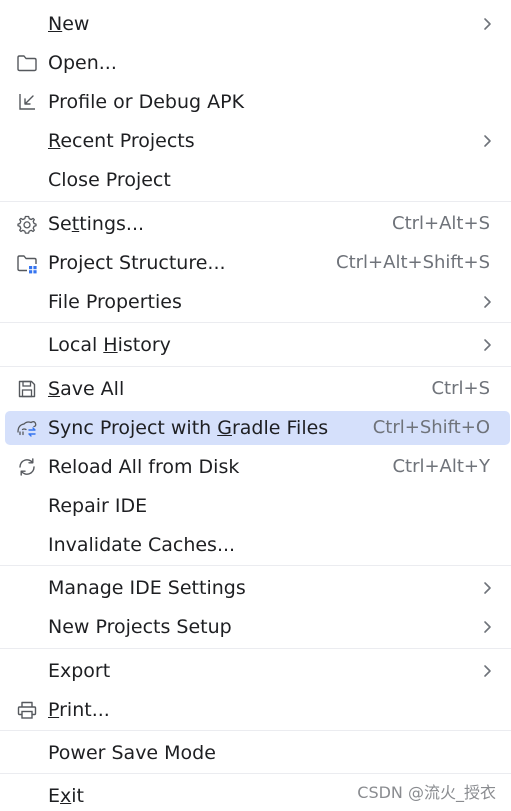 The width and height of the screenshot is (511, 811). I want to click on menu-item-shortcut: Ctrl+Alt+Shift+S, so click(413, 262).